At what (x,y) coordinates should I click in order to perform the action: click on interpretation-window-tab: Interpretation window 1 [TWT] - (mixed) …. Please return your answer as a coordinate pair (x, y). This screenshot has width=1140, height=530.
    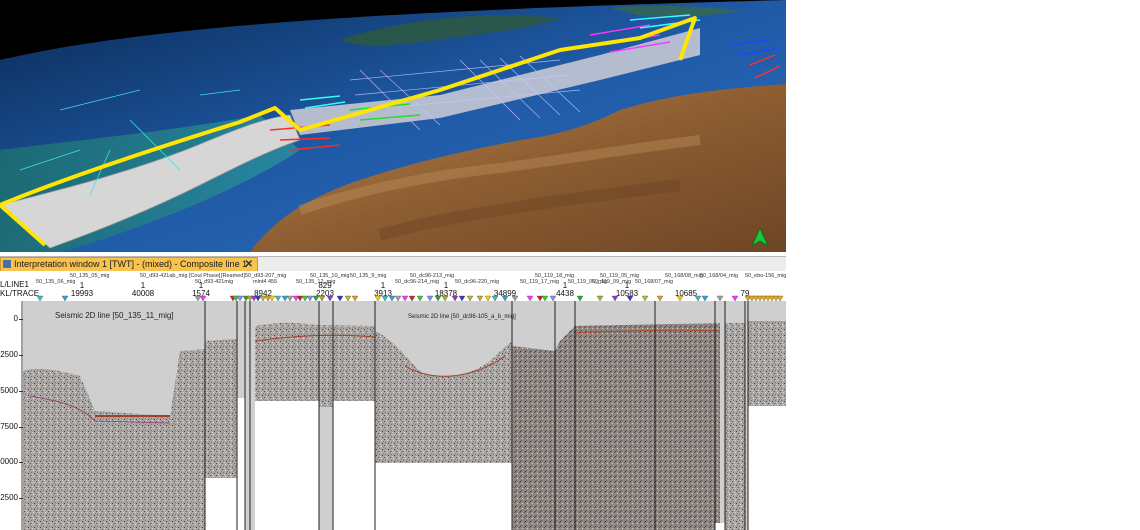
    Looking at the image, I should click on (129, 264).